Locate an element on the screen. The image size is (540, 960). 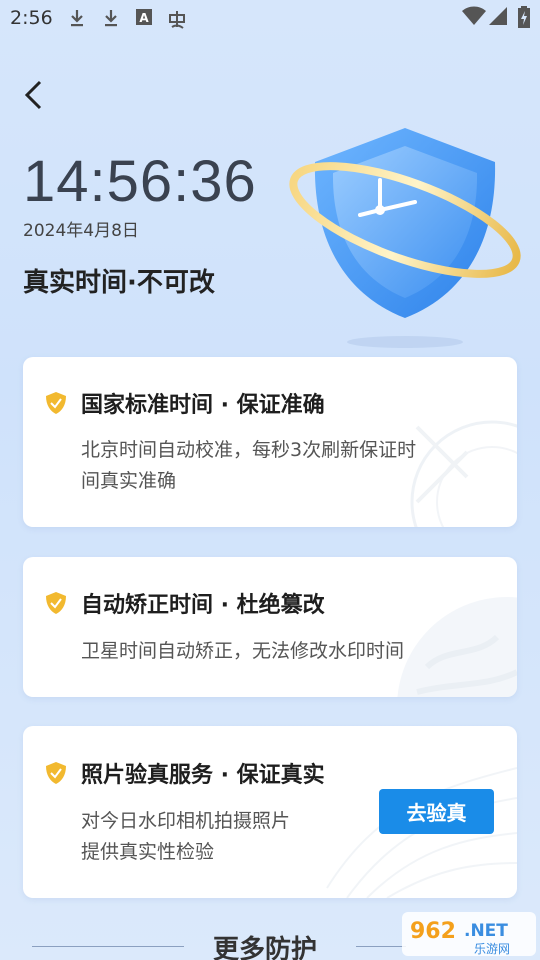
card-description: 北京时间自动校准，每秒3次刷新保证时 间真实准确 is located at coordinates (248, 466).